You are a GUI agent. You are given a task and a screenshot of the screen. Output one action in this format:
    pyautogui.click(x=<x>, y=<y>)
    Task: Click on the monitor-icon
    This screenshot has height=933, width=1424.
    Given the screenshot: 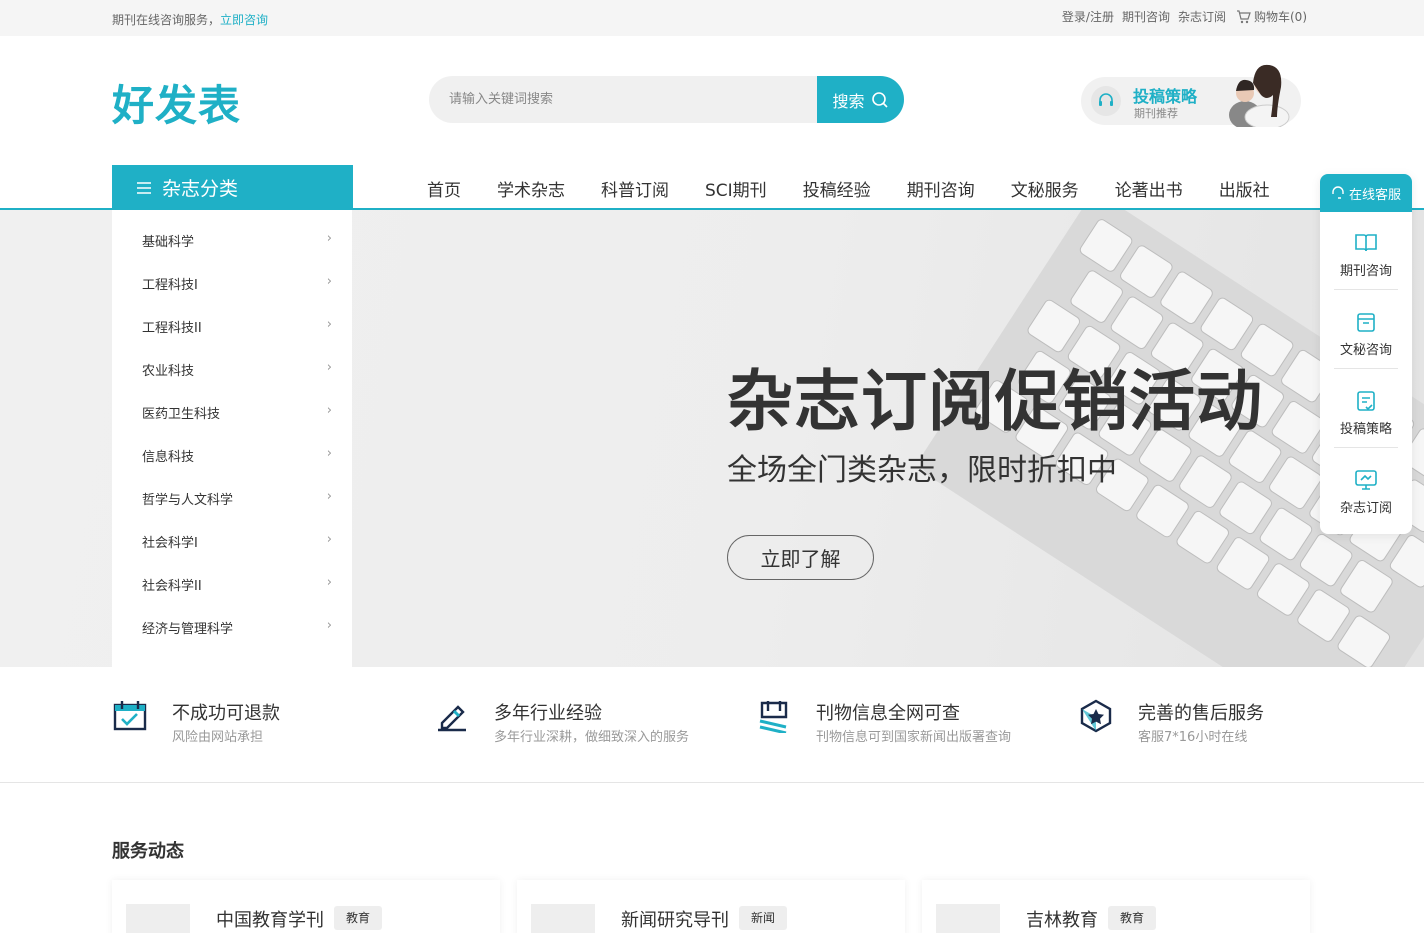 What is the action you would take?
    pyautogui.click(x=1366, y=479)
    